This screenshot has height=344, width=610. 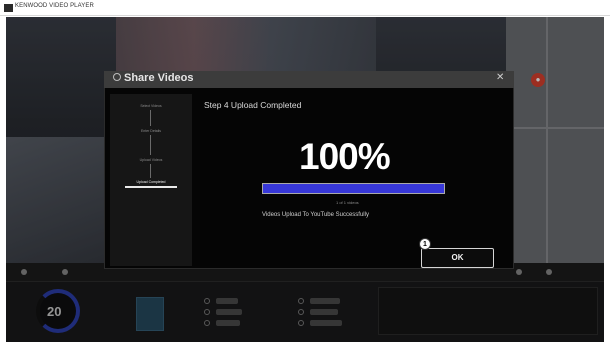 I want to click on app-logo-icon, so click(x=8, y=8).